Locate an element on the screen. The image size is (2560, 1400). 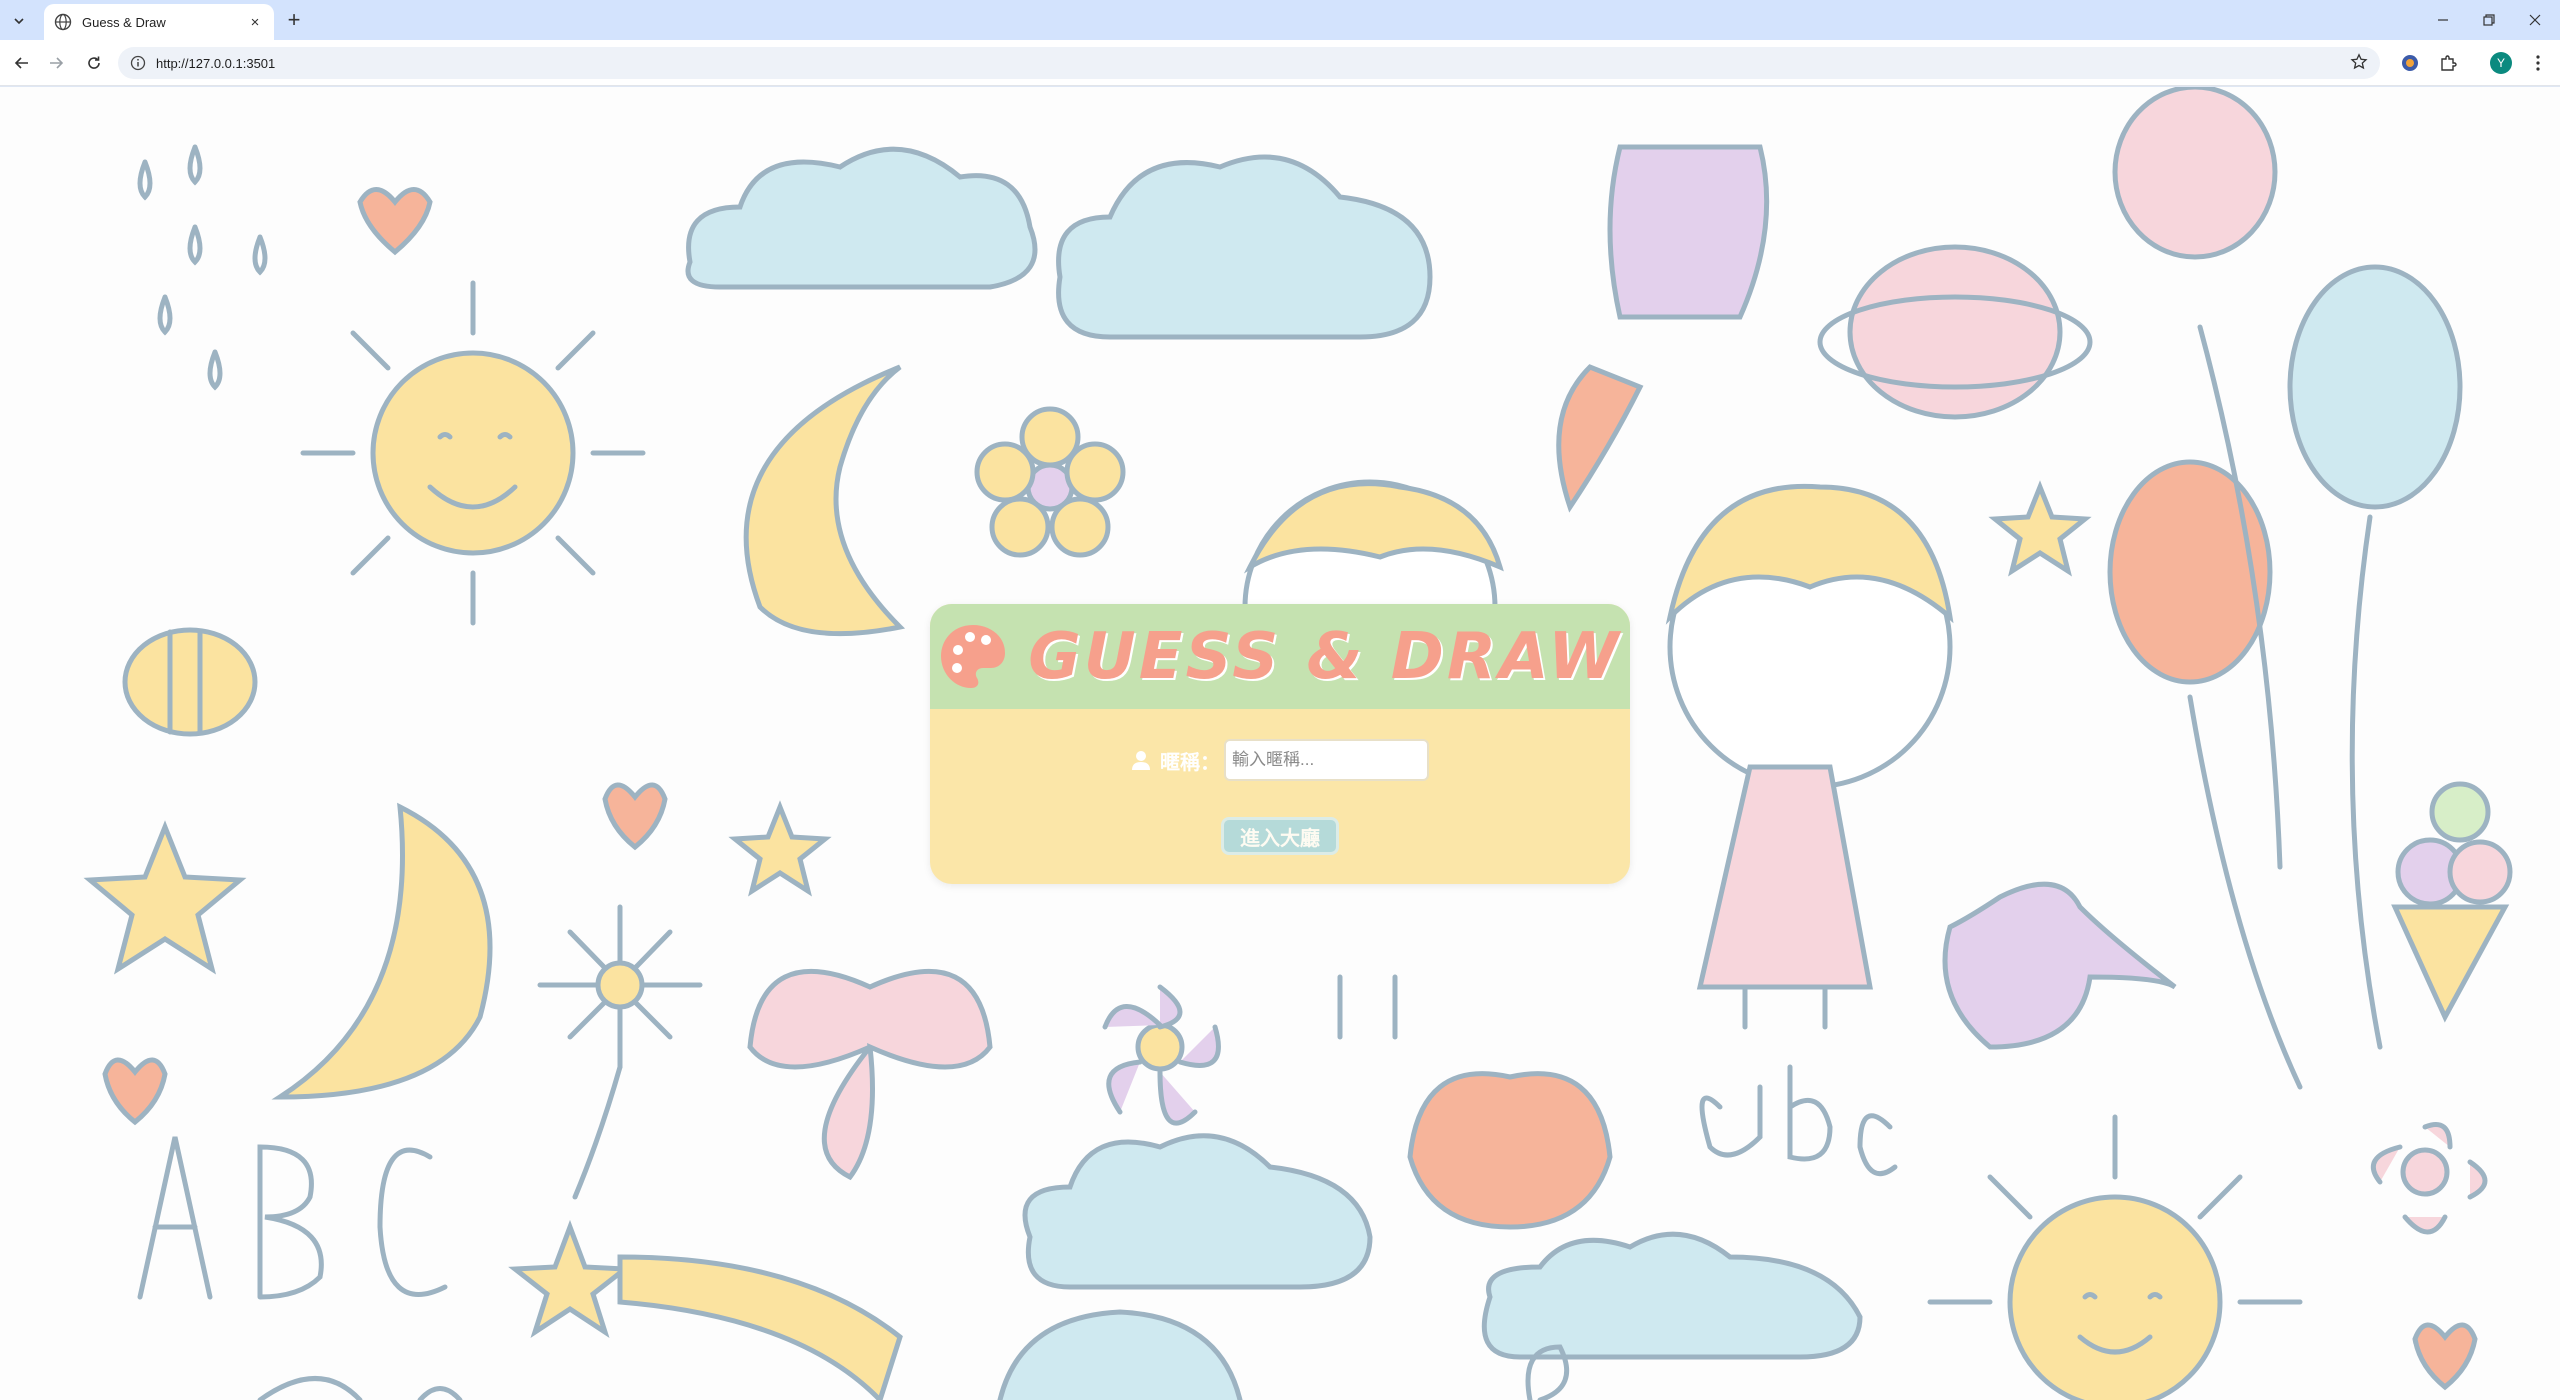
sun-doodle is located at coordinates (473, 453).